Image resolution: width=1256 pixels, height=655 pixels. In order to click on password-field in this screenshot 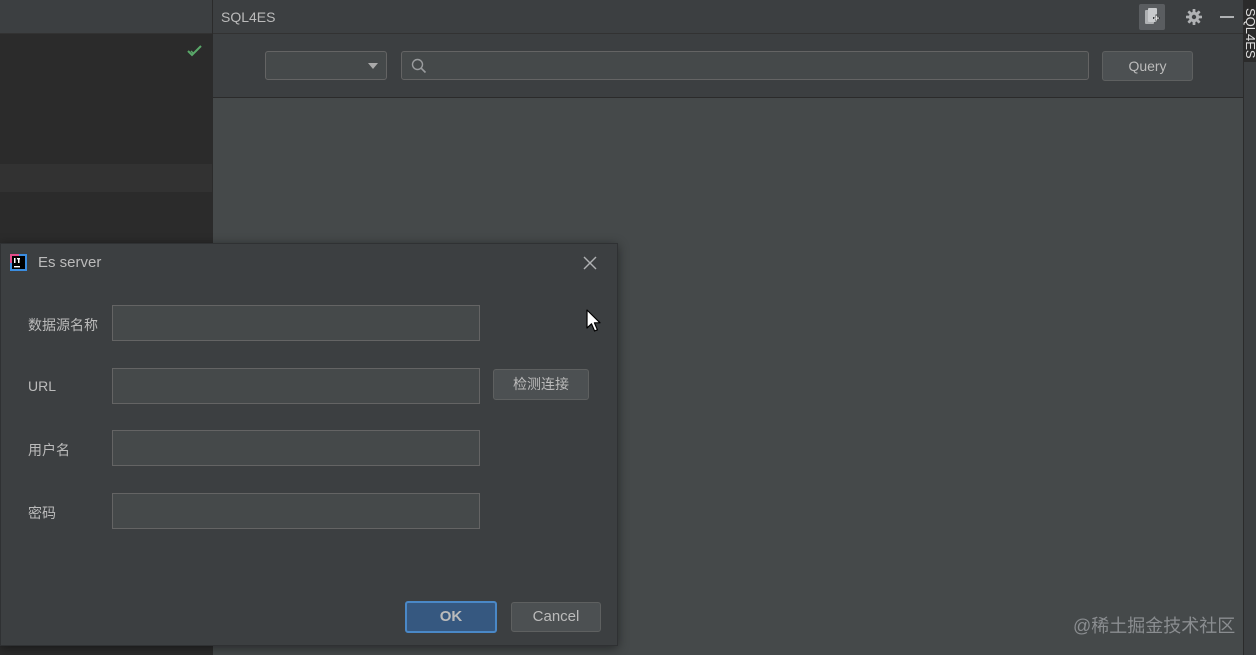, I will do `click(296, 511)`.